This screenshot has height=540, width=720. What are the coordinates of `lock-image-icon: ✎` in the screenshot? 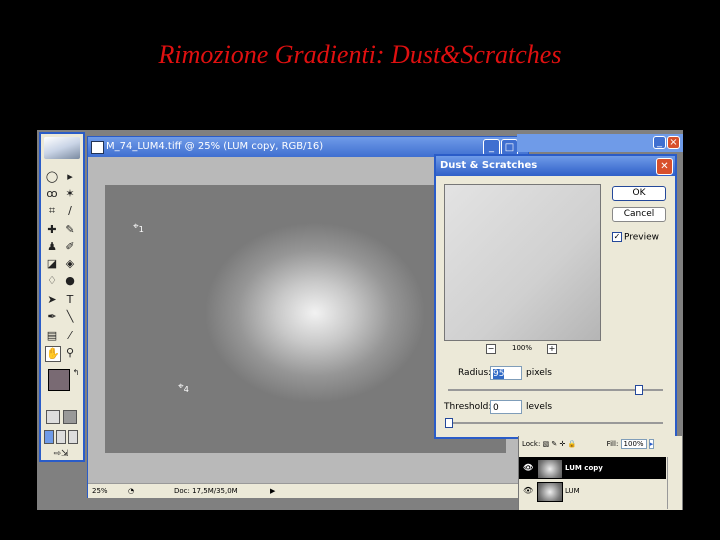 It's located at (554, 444).